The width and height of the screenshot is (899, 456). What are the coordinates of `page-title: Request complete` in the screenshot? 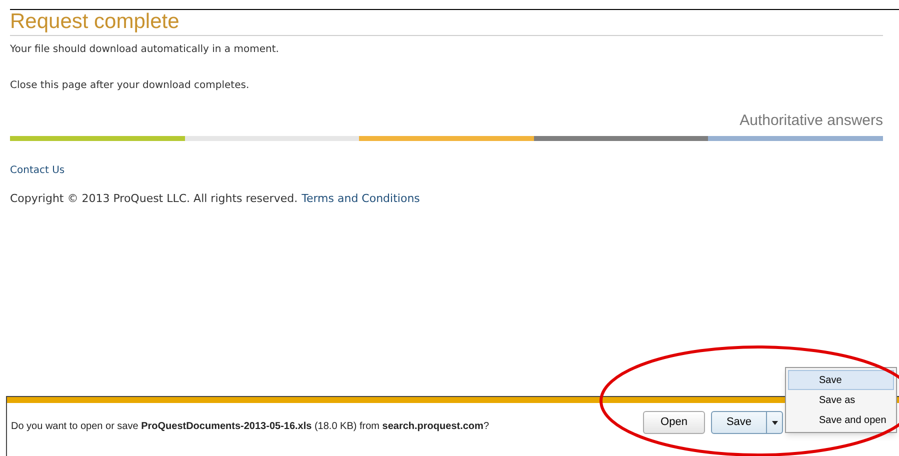 It's located at (95, 22).